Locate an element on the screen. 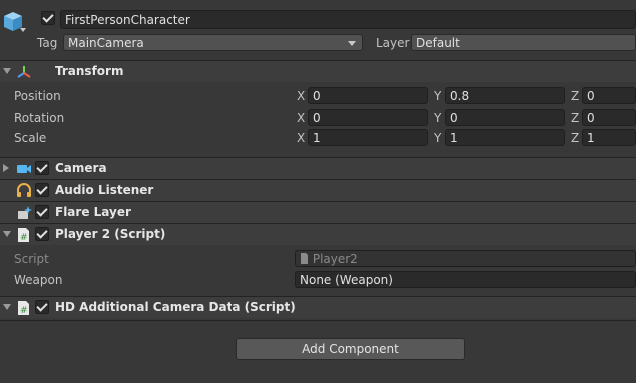 This screenshot has height=383, width=636. script-label: Script is located at coordinates (31, 259).